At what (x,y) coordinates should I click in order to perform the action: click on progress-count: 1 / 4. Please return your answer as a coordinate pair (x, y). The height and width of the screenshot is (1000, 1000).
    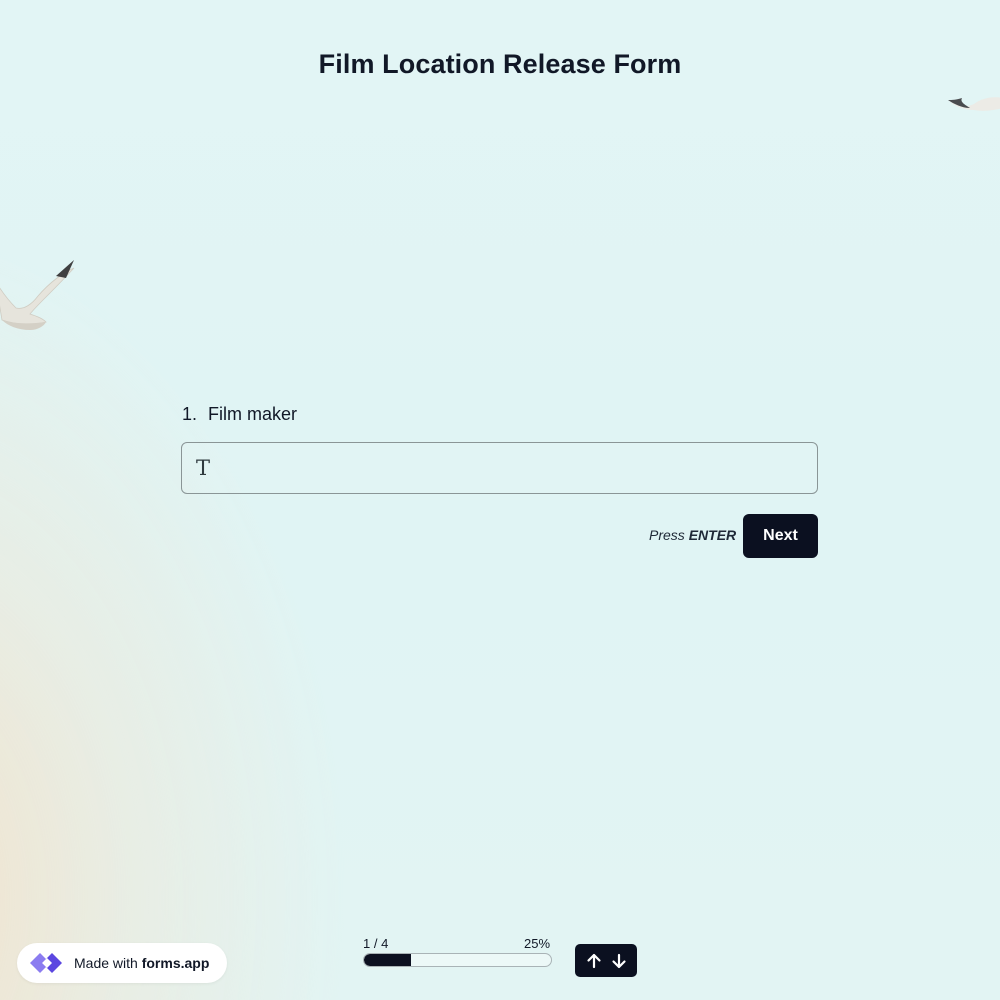
    Looking at the image, I should click on (376, 943).